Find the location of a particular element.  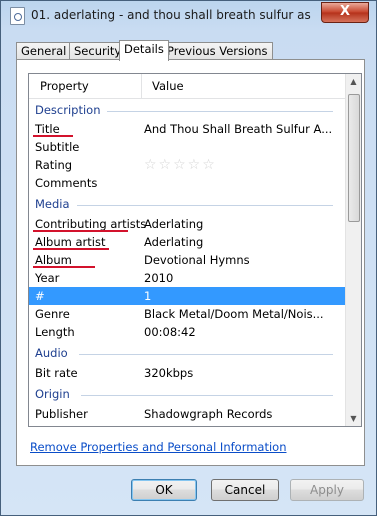

property-label: # is located at coordinates (40, 296).